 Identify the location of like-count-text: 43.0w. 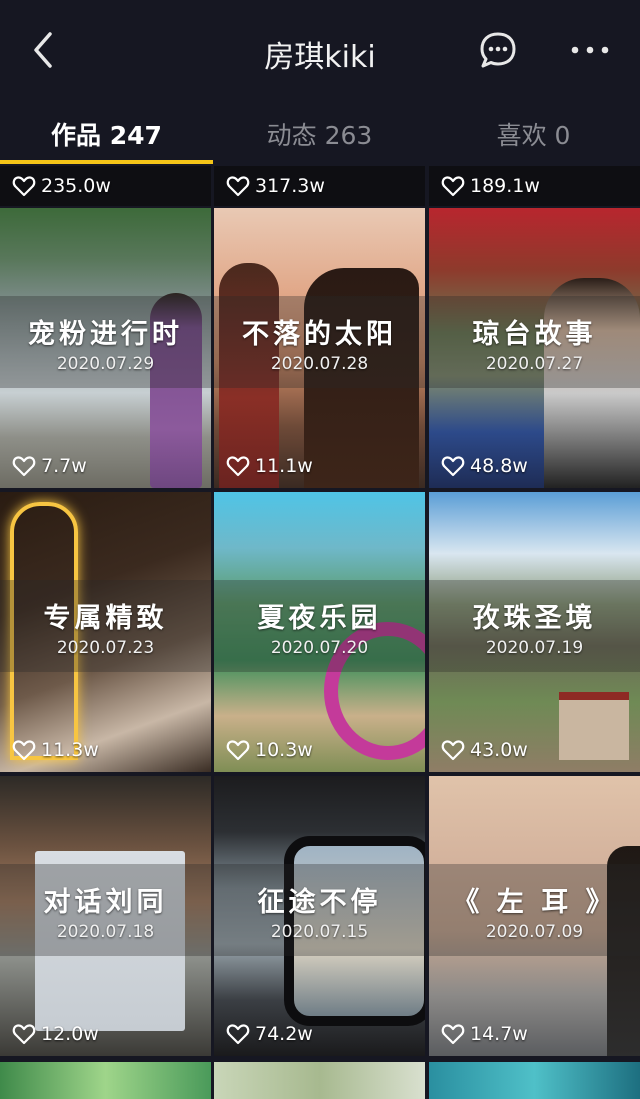
(499, 750).